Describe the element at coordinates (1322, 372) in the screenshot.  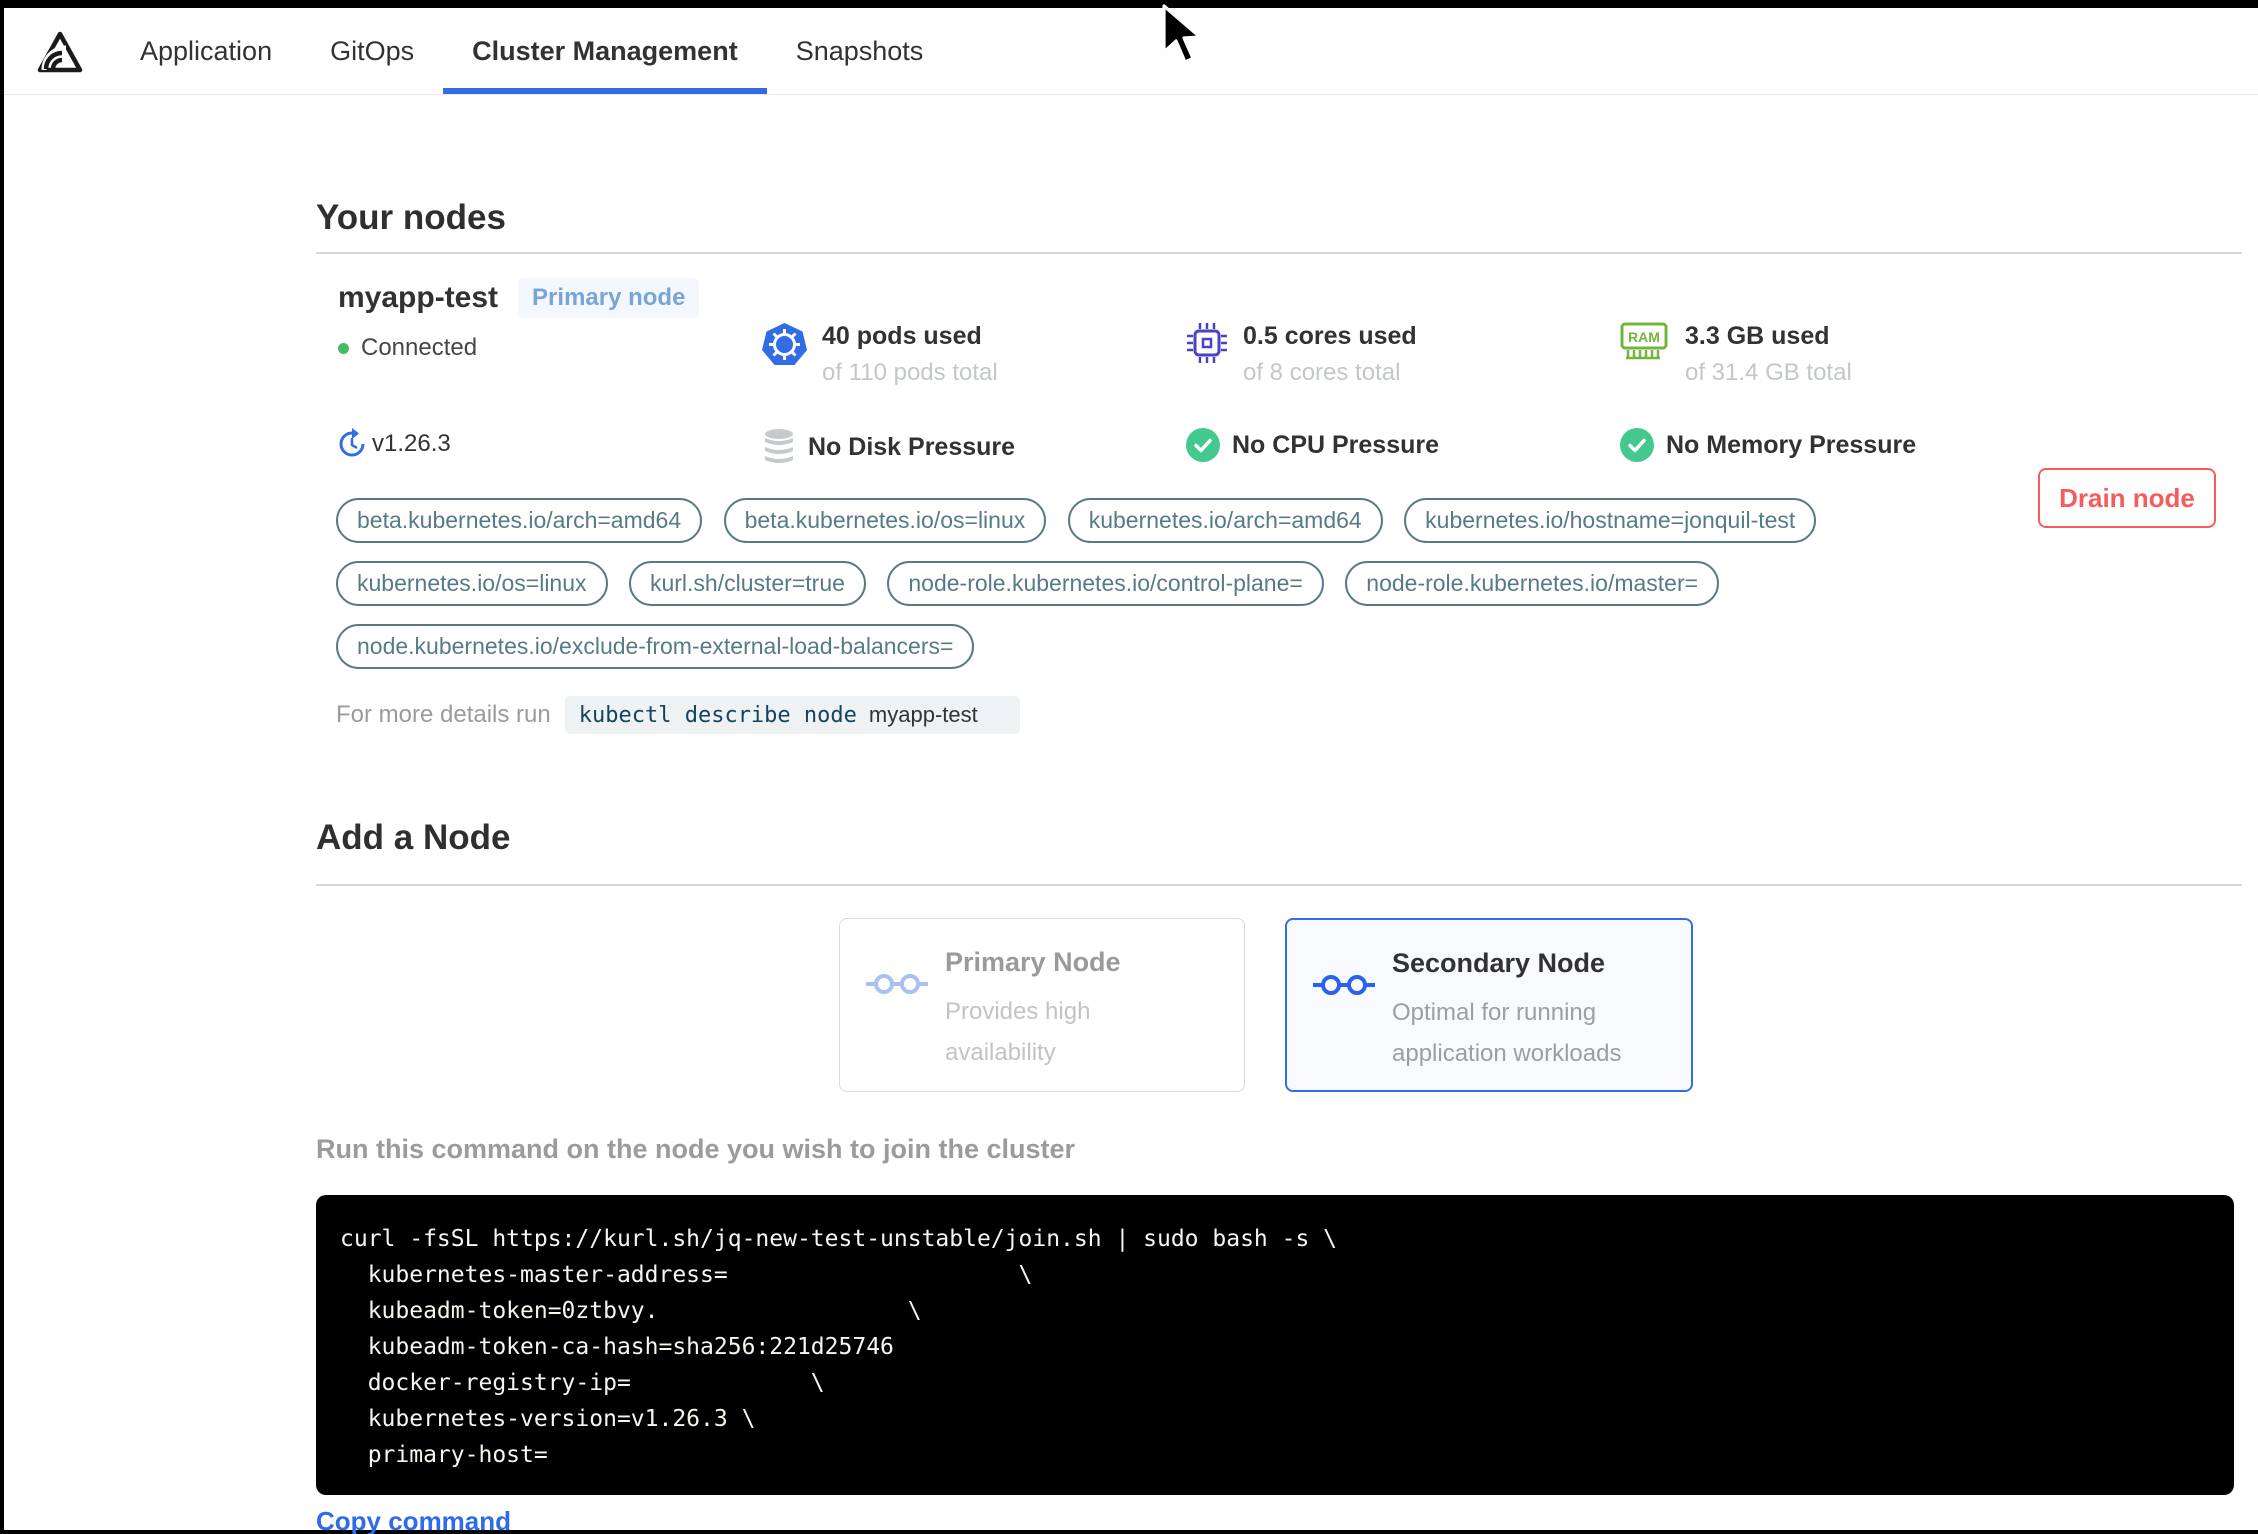
I see `cores-total-value: of 8 cores total` at that location.